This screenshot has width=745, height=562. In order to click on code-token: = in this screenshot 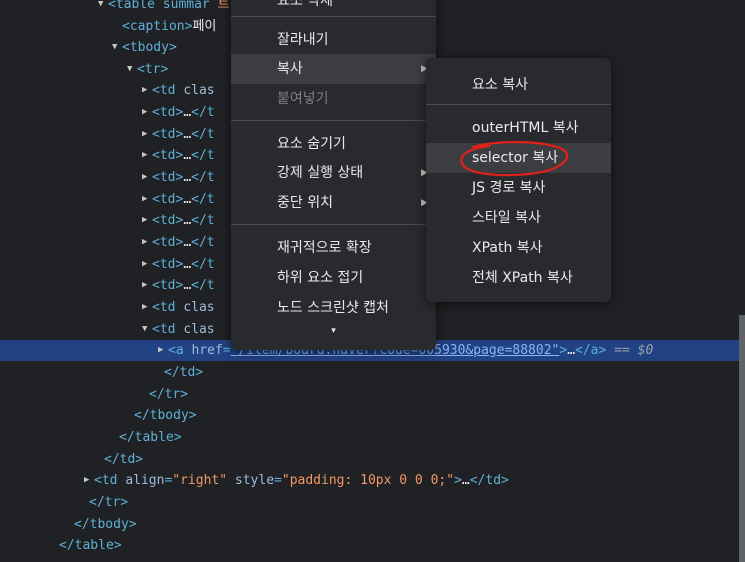, I will do `click(226, 350)`.